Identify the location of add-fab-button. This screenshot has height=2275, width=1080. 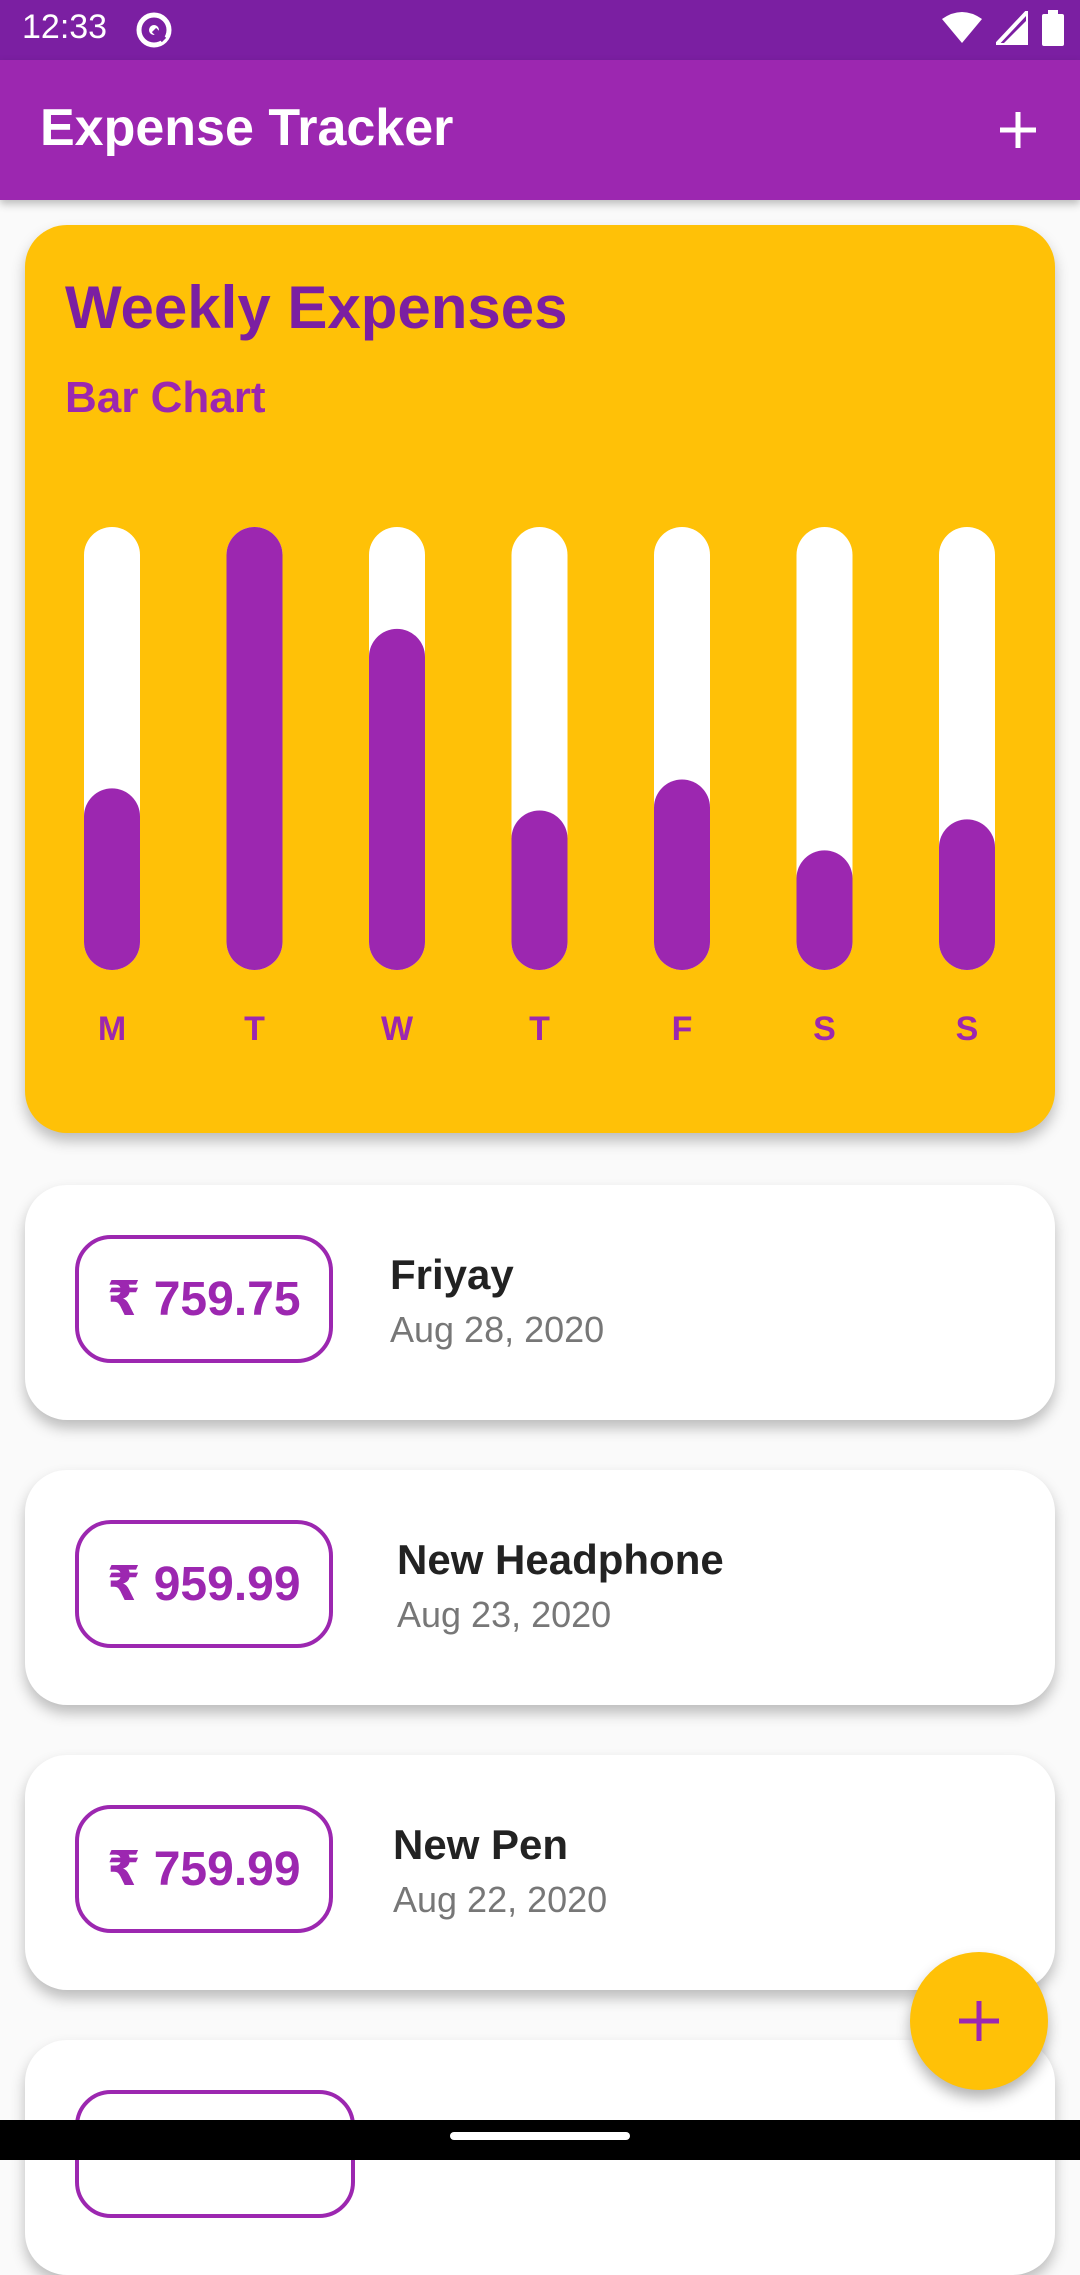
(979, 2021).